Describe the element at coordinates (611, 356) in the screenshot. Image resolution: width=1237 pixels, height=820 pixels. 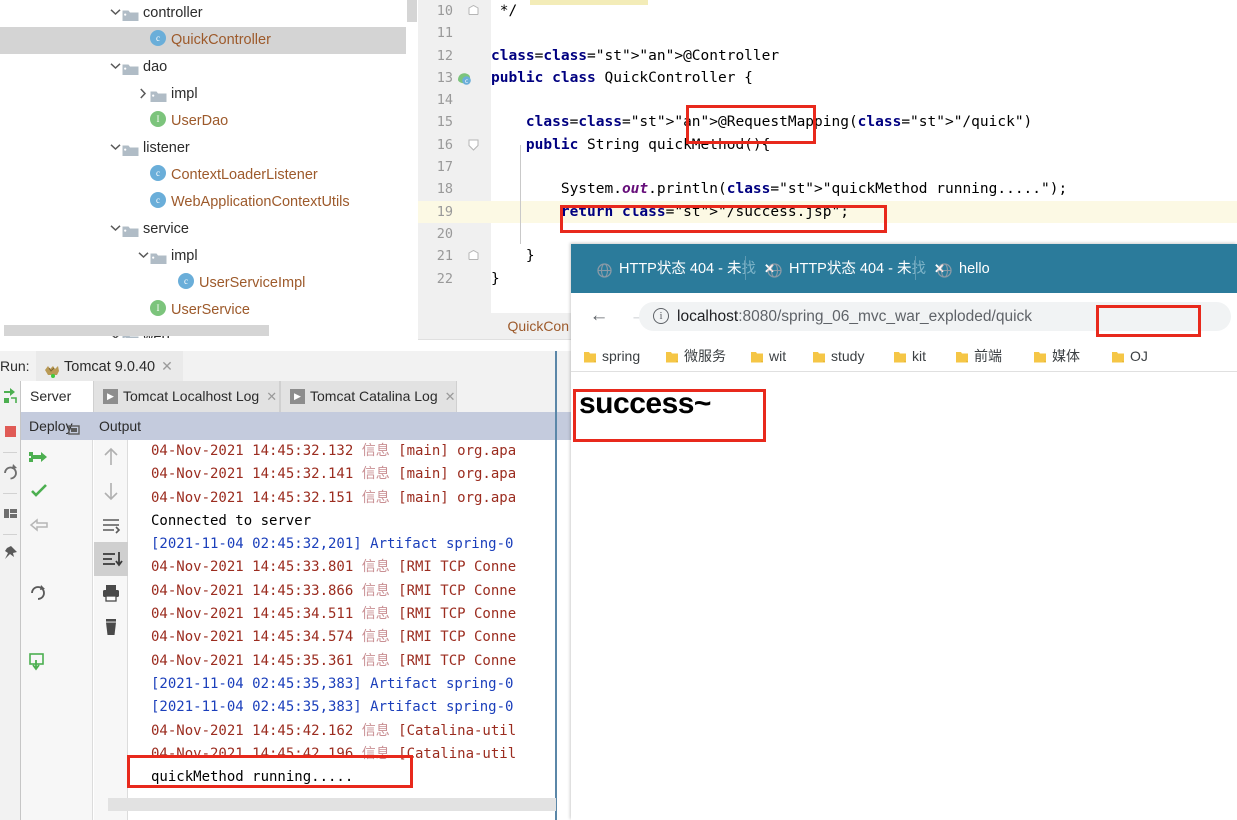
I see `bookmark-1: spring` at that location.